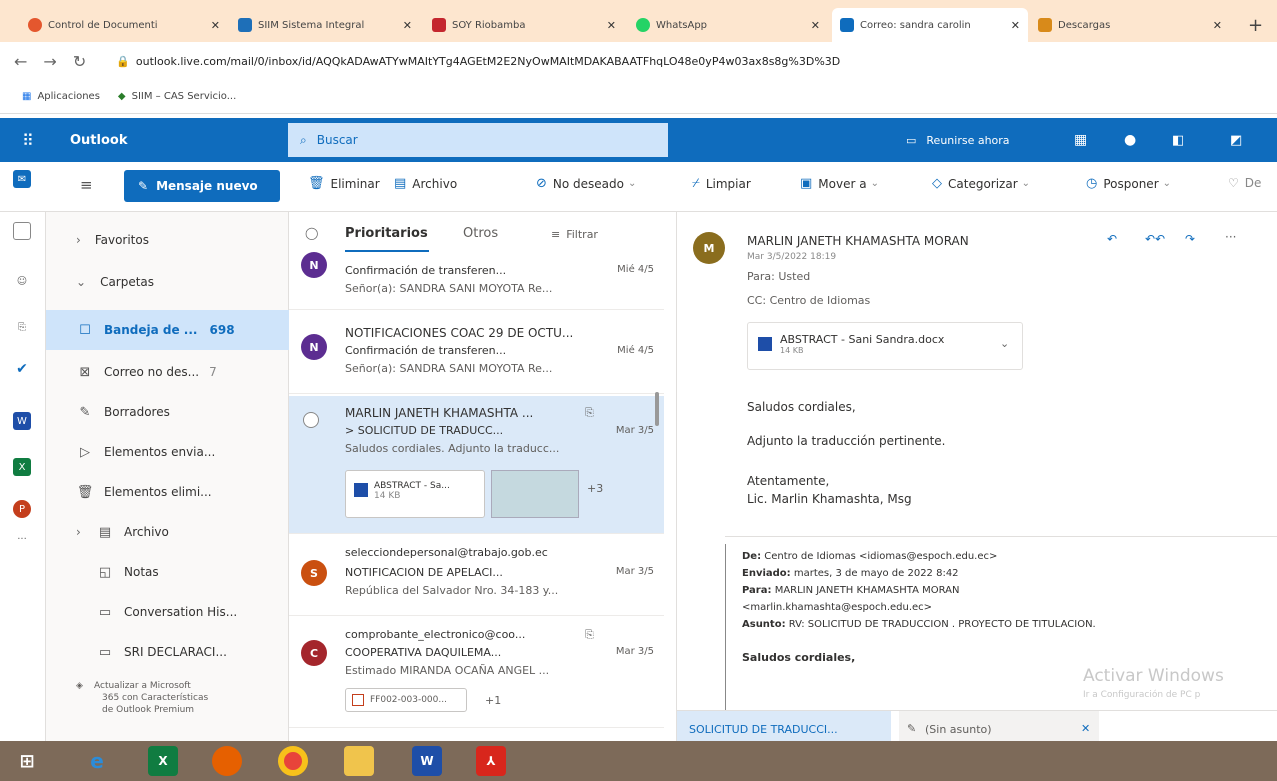 The height and width of the screenshot is (781, 1277). I want to click on select-all-icon: ◯, so click(311, 233).